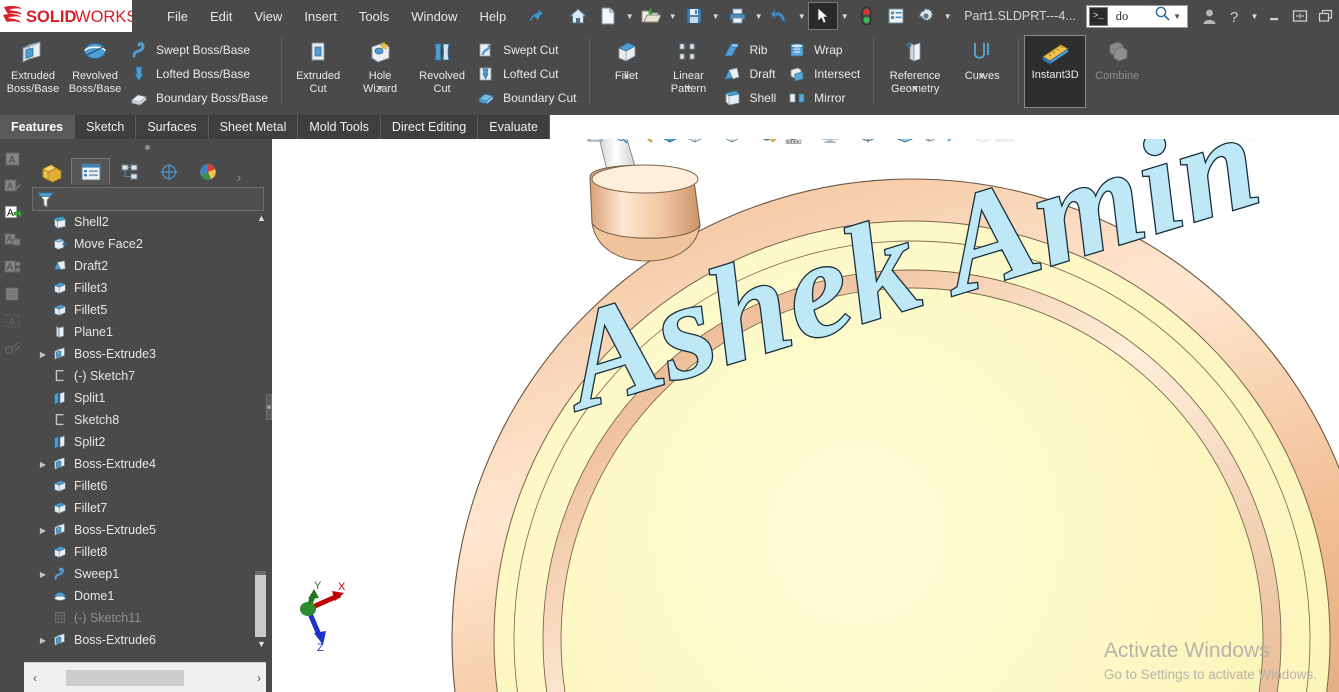 This screenshot has height=692, width=1339. What do you see at coordinates (380, 88) in the screenshot?
I see `hole-wizard-caret: ▼` at bounding box center [380, 88].